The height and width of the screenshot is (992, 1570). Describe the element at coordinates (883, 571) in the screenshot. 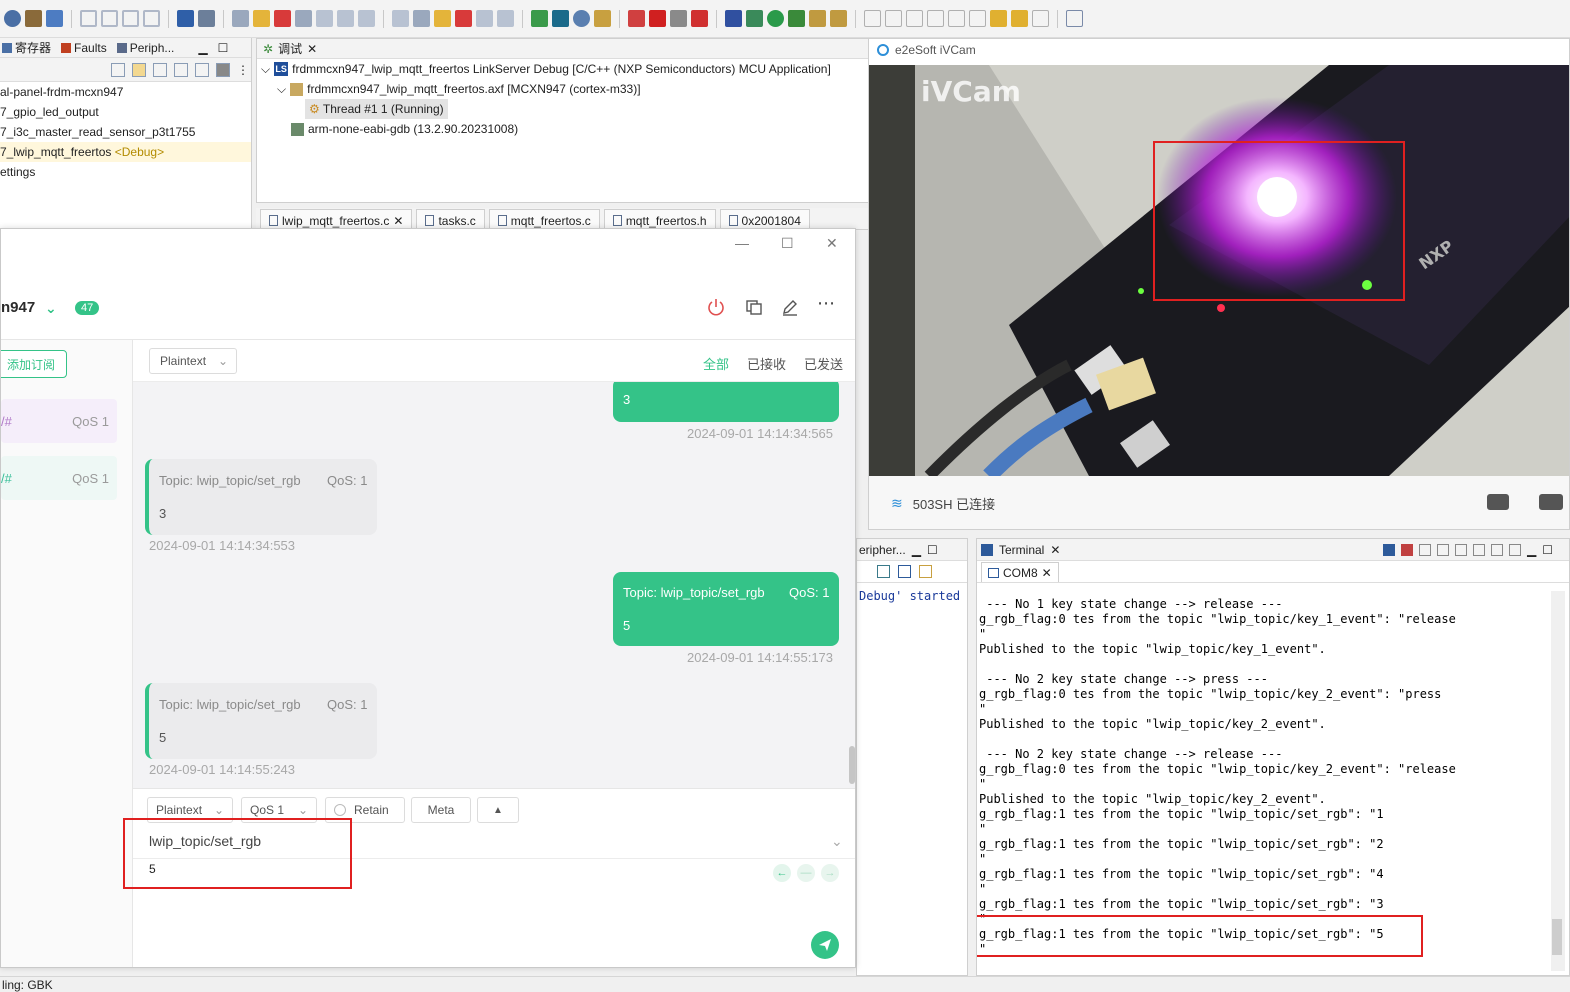

I see `new-console-icon` at that location.